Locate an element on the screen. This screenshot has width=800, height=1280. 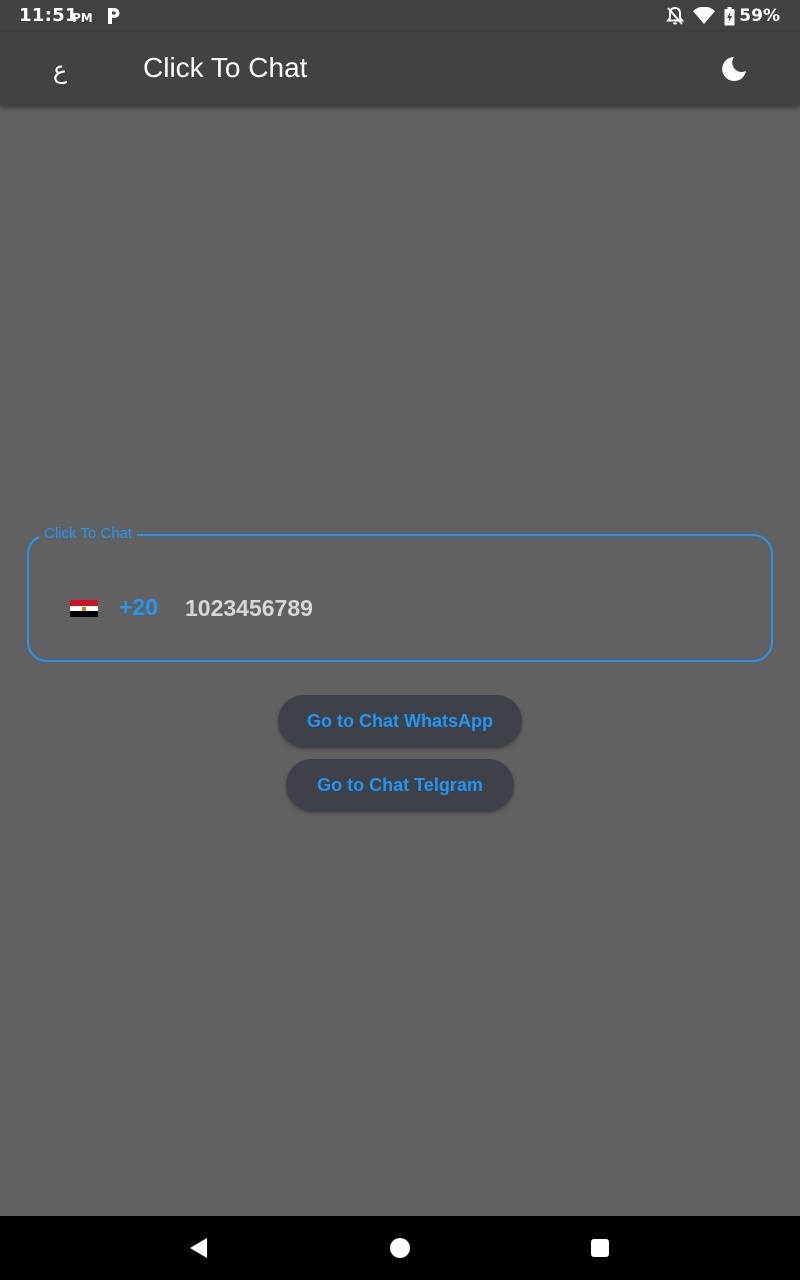
notifications-off-icon is located at coordinates (675, 15).